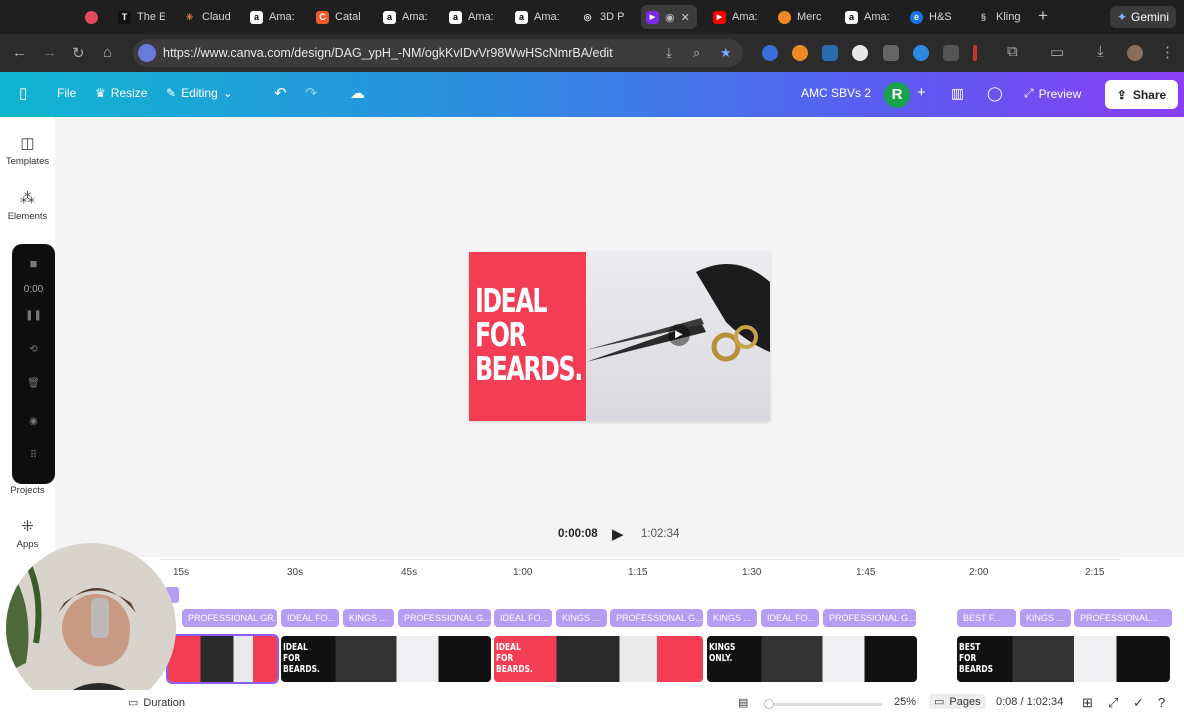  I want to click on browser-tab: e H&S, so click(933, 17).